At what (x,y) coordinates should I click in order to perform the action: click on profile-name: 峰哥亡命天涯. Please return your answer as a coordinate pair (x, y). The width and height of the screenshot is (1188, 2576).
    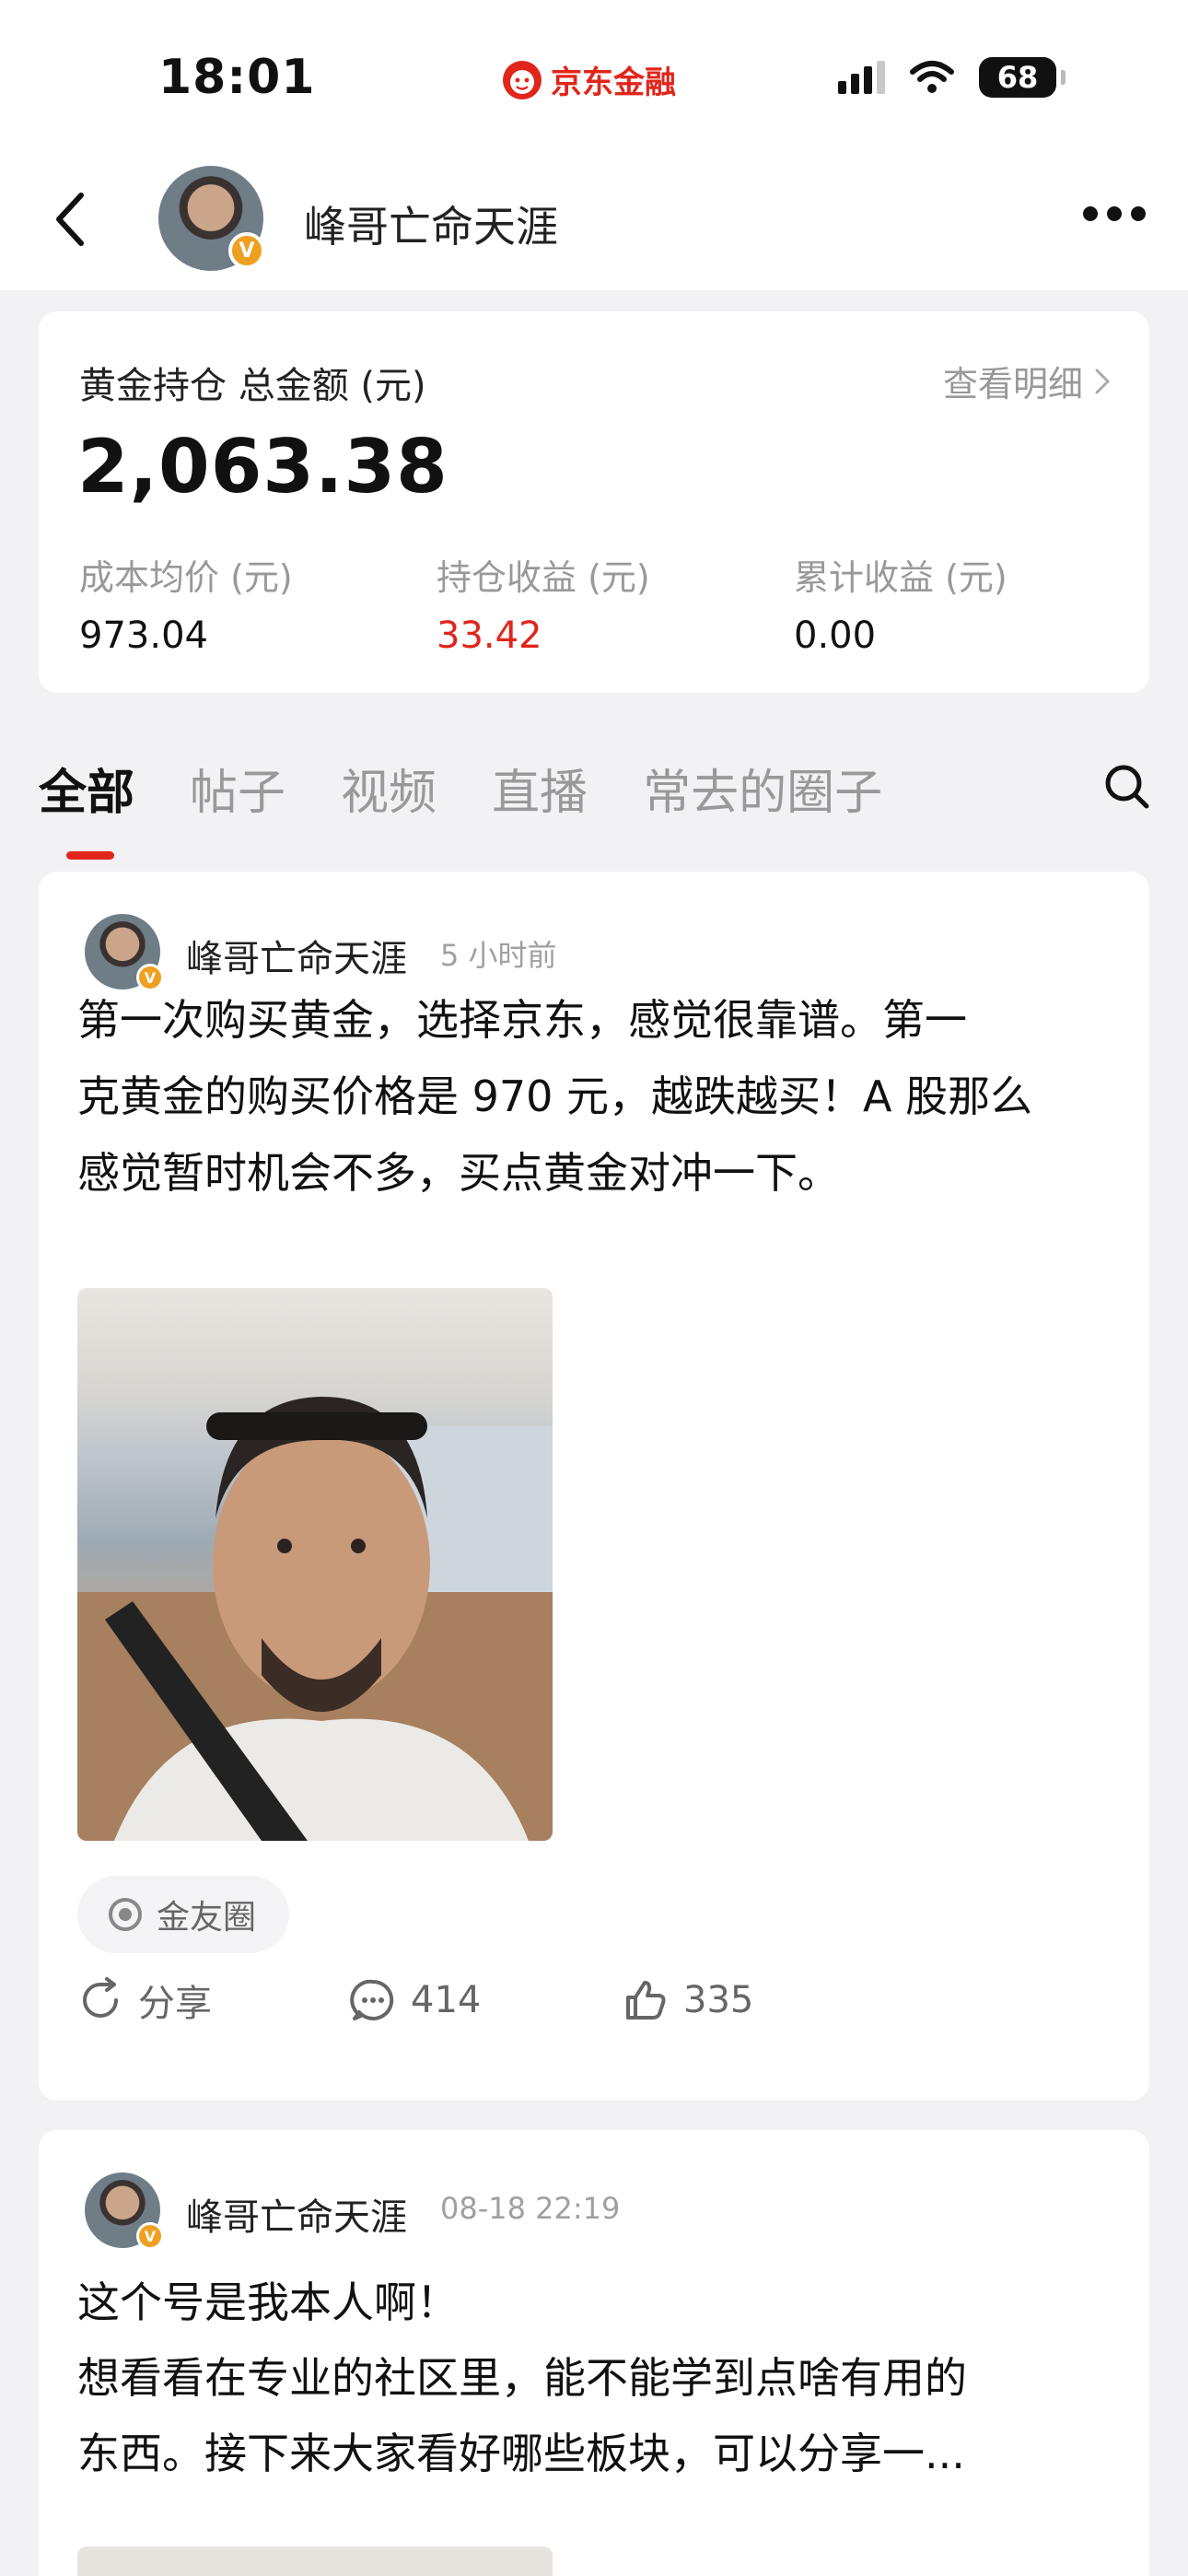
    Looking at the image, I should click on (431, 227).